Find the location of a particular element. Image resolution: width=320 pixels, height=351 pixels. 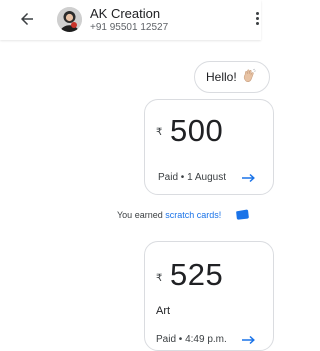

payment-amount: 500 is located at coordinates (197, 130).